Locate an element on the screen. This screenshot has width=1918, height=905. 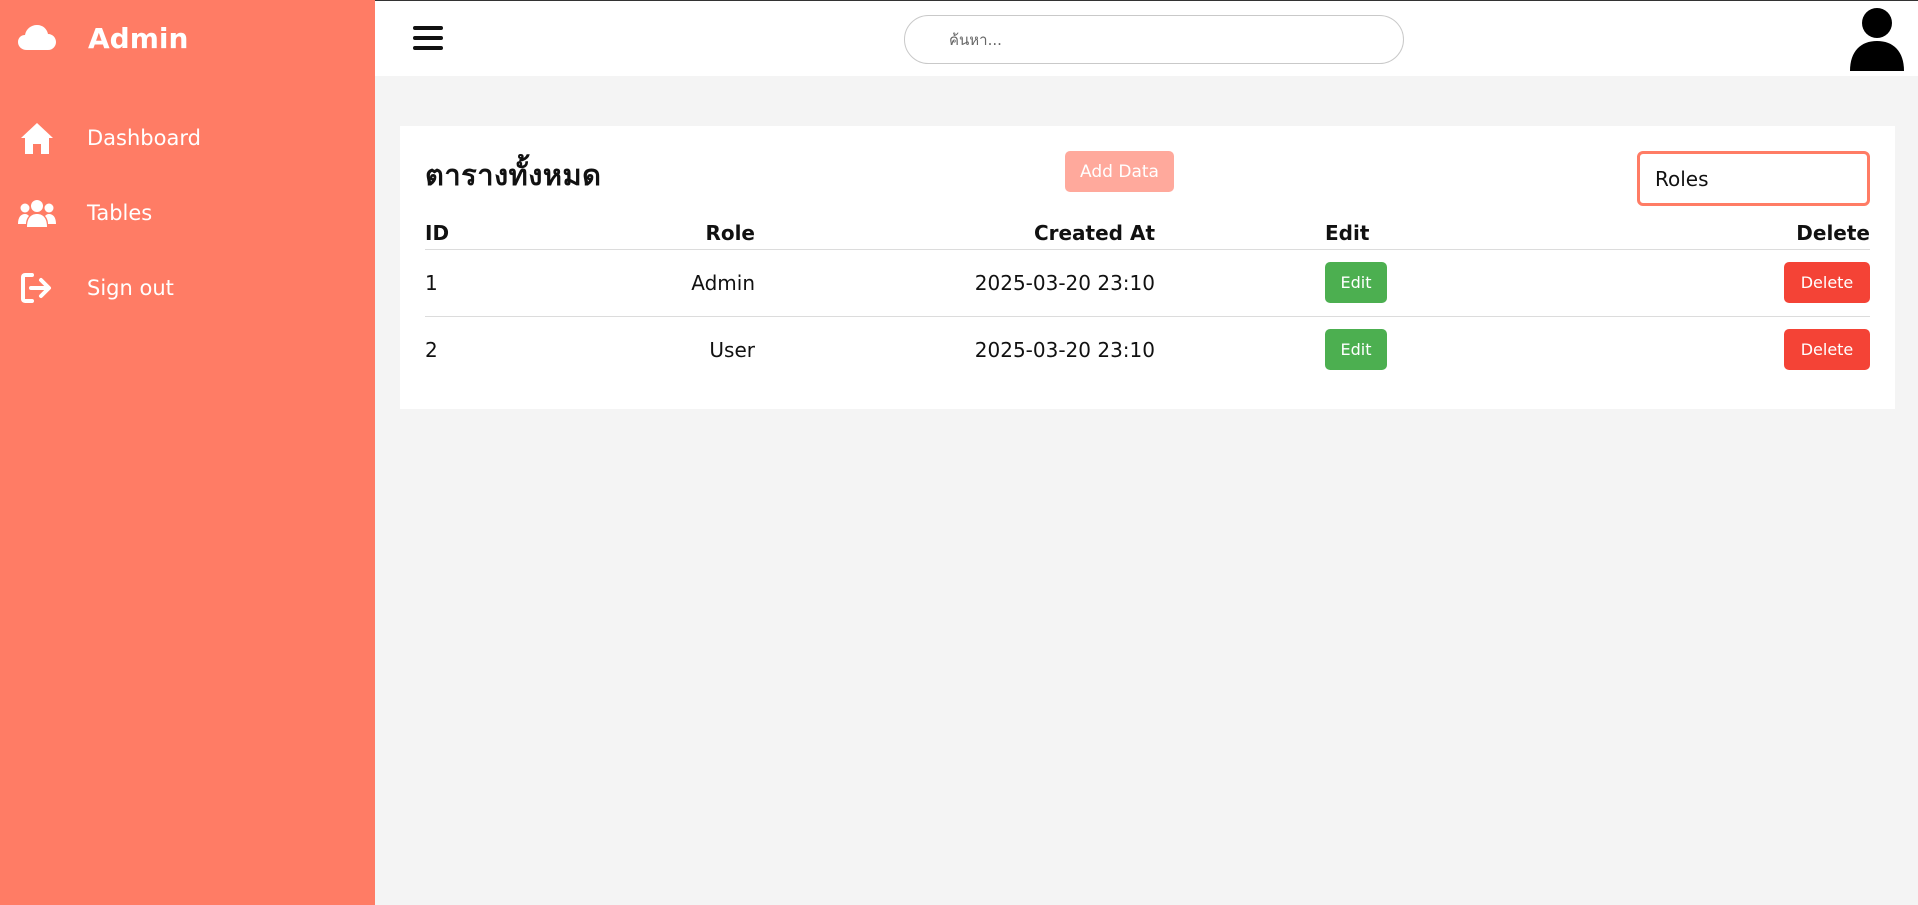
table-row: 1 Admin 2025-03-20 23:10 Edit Delete is located at coordinates (1147, 282).